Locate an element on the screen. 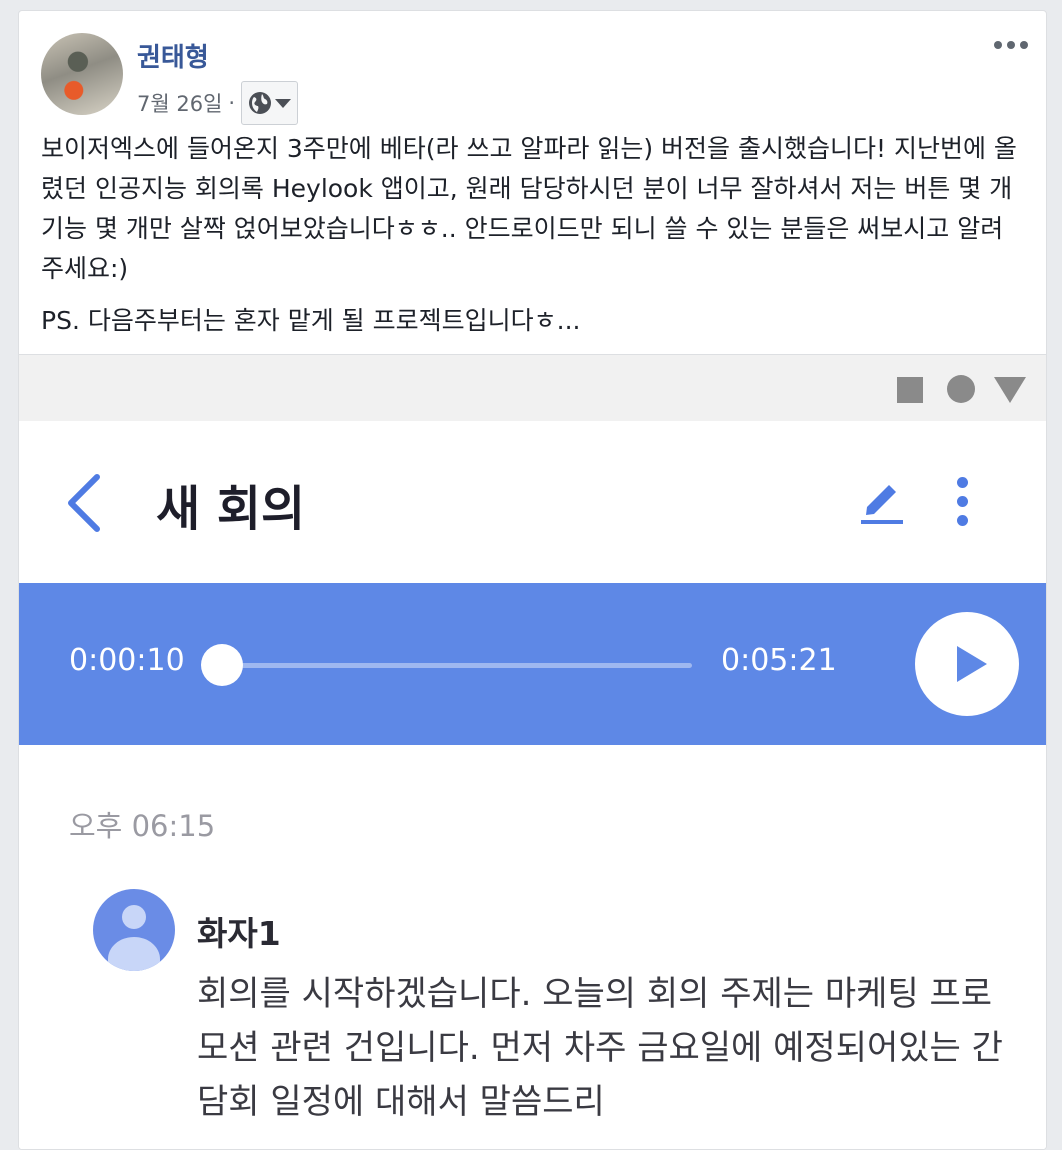 The width and height of the screenshot is (1062, 1150). pencil-icon is located at coordinates (882, 499).